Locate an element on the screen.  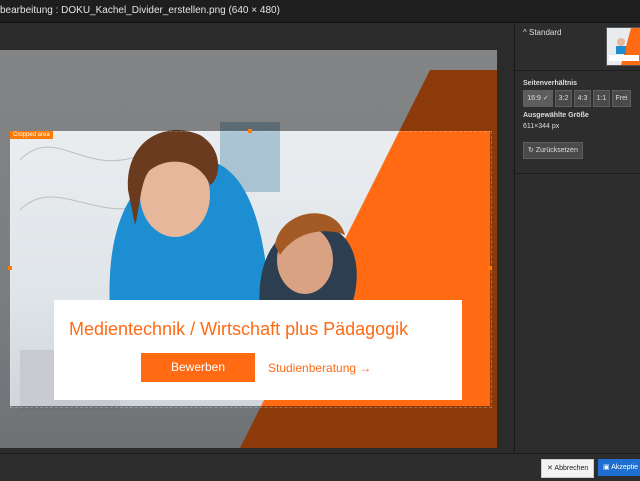
apply-button: Bewerben is located at coordinates (198, 367).